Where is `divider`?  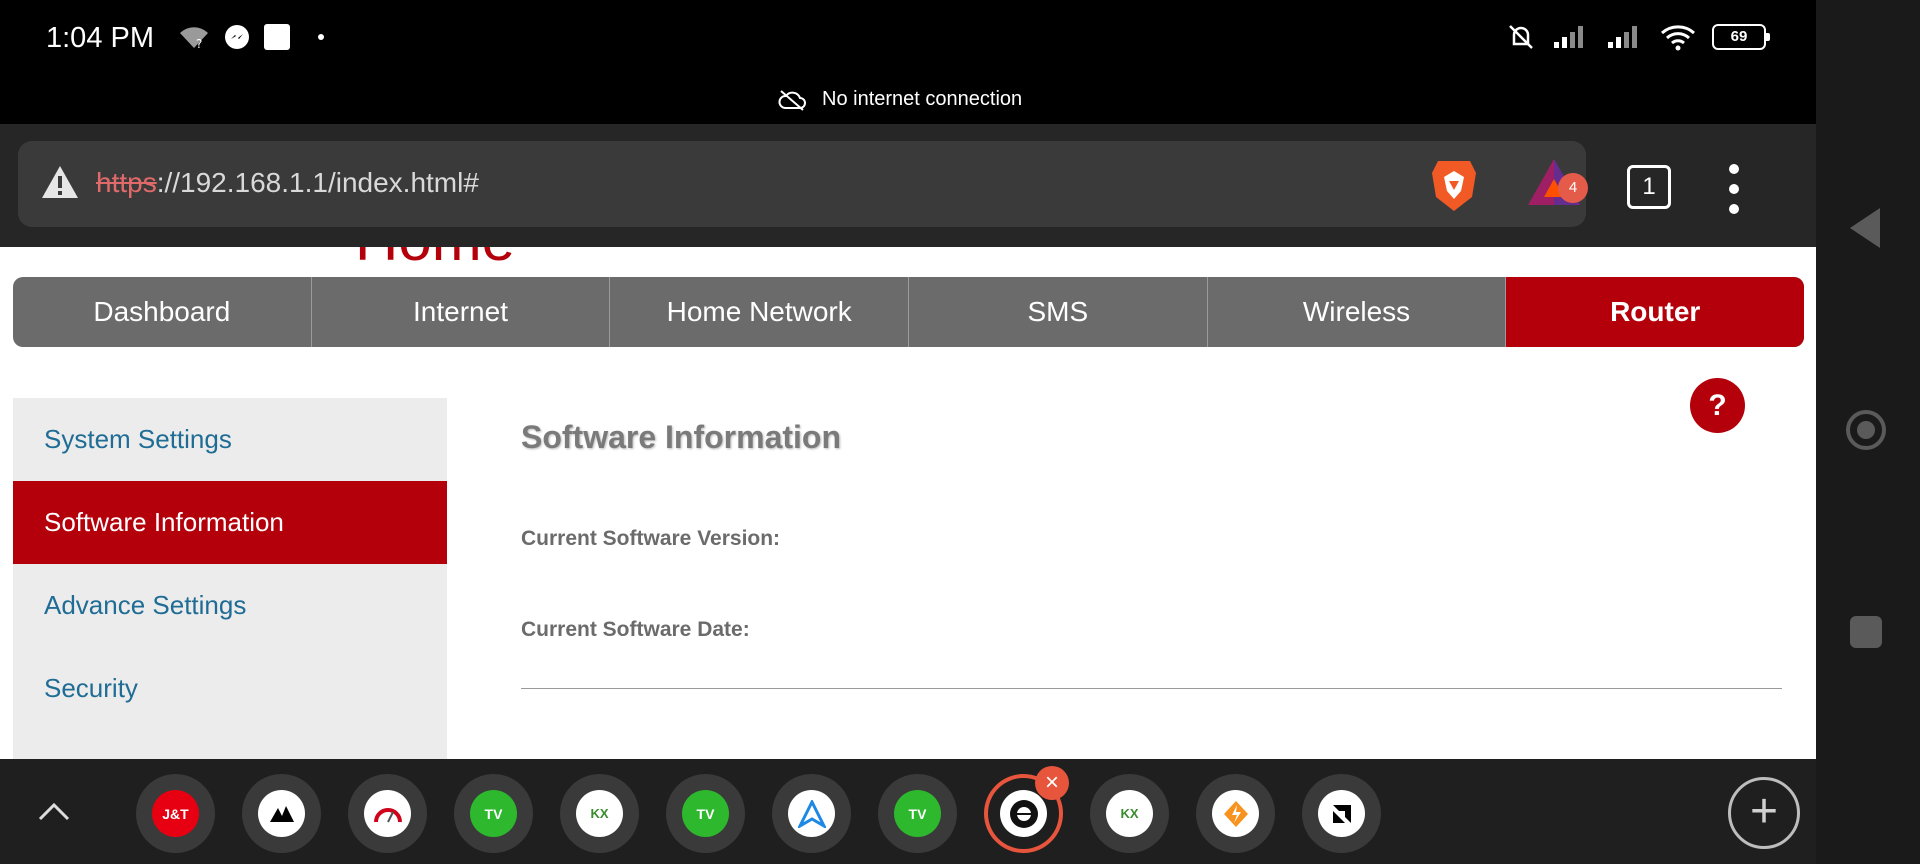
divider is located at coordinates (1151, 688).